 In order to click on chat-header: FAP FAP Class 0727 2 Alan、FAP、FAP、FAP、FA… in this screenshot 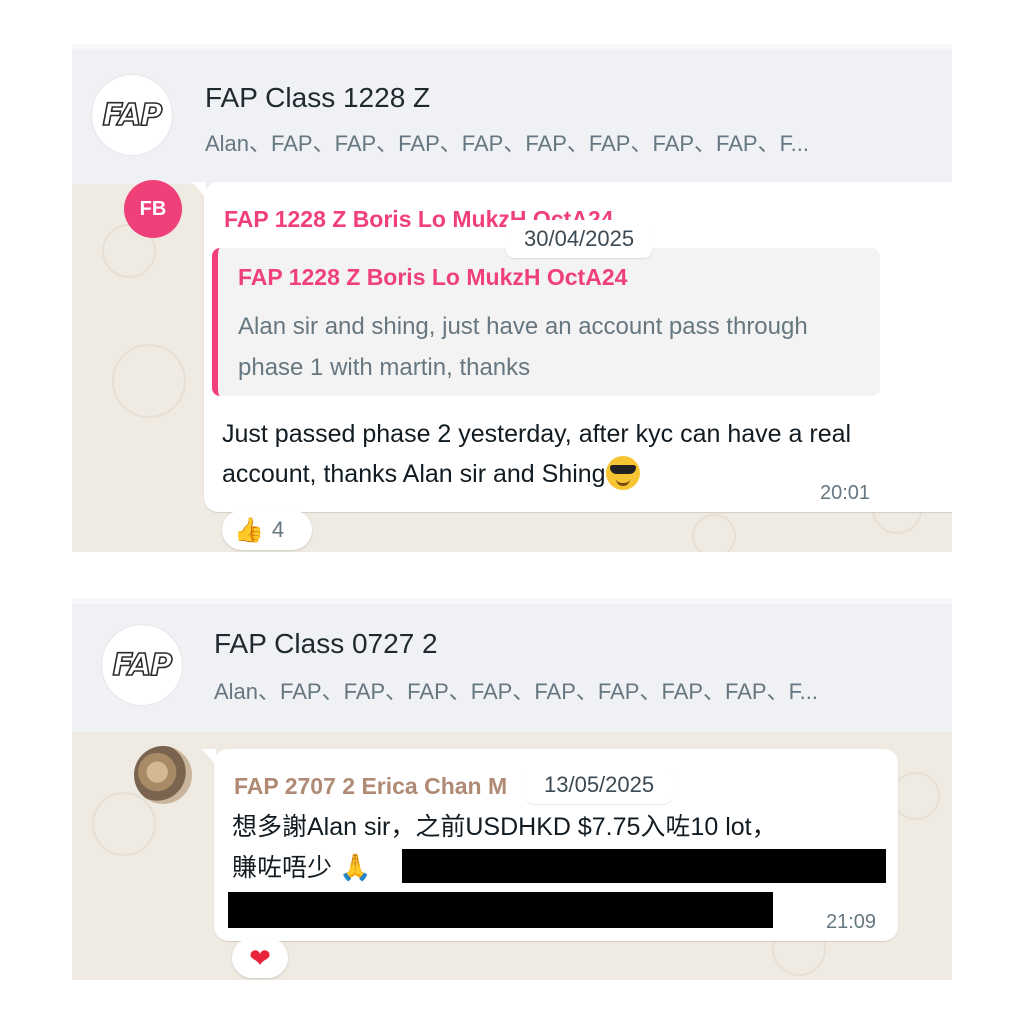, I will do `click(512, 665)`.